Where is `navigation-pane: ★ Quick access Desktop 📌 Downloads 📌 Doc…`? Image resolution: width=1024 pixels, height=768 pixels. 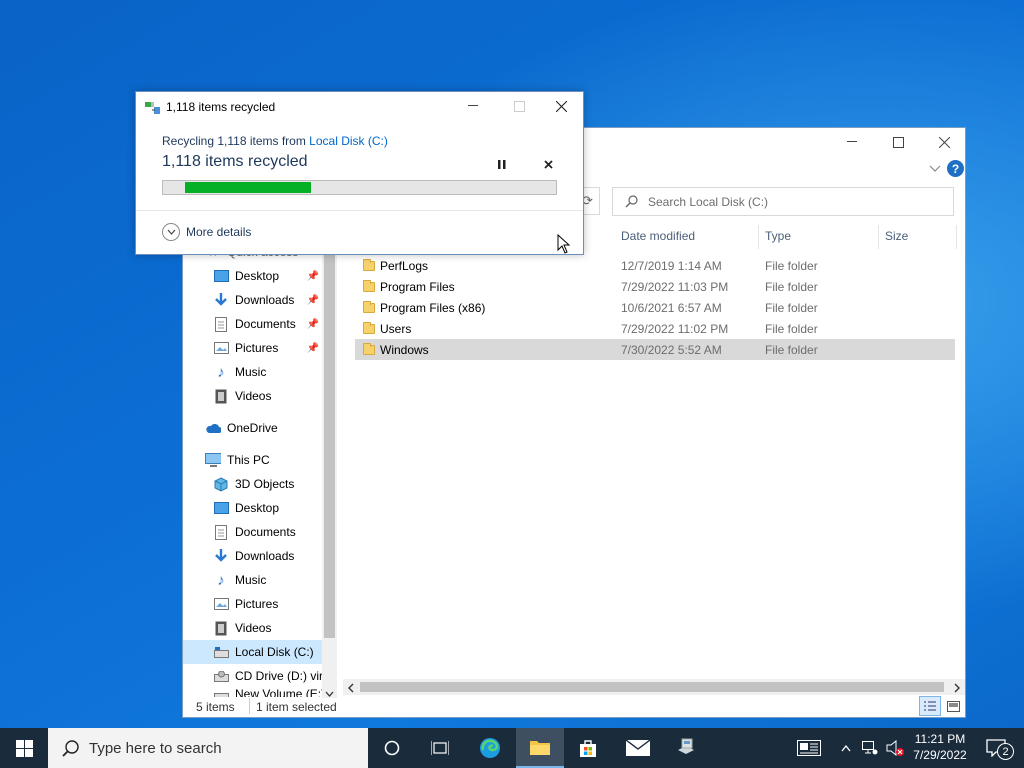 navigation-pane: ★ Quick access Desktop 📌 Downloads 📌 Doc… is located at coordinates (260, 463).